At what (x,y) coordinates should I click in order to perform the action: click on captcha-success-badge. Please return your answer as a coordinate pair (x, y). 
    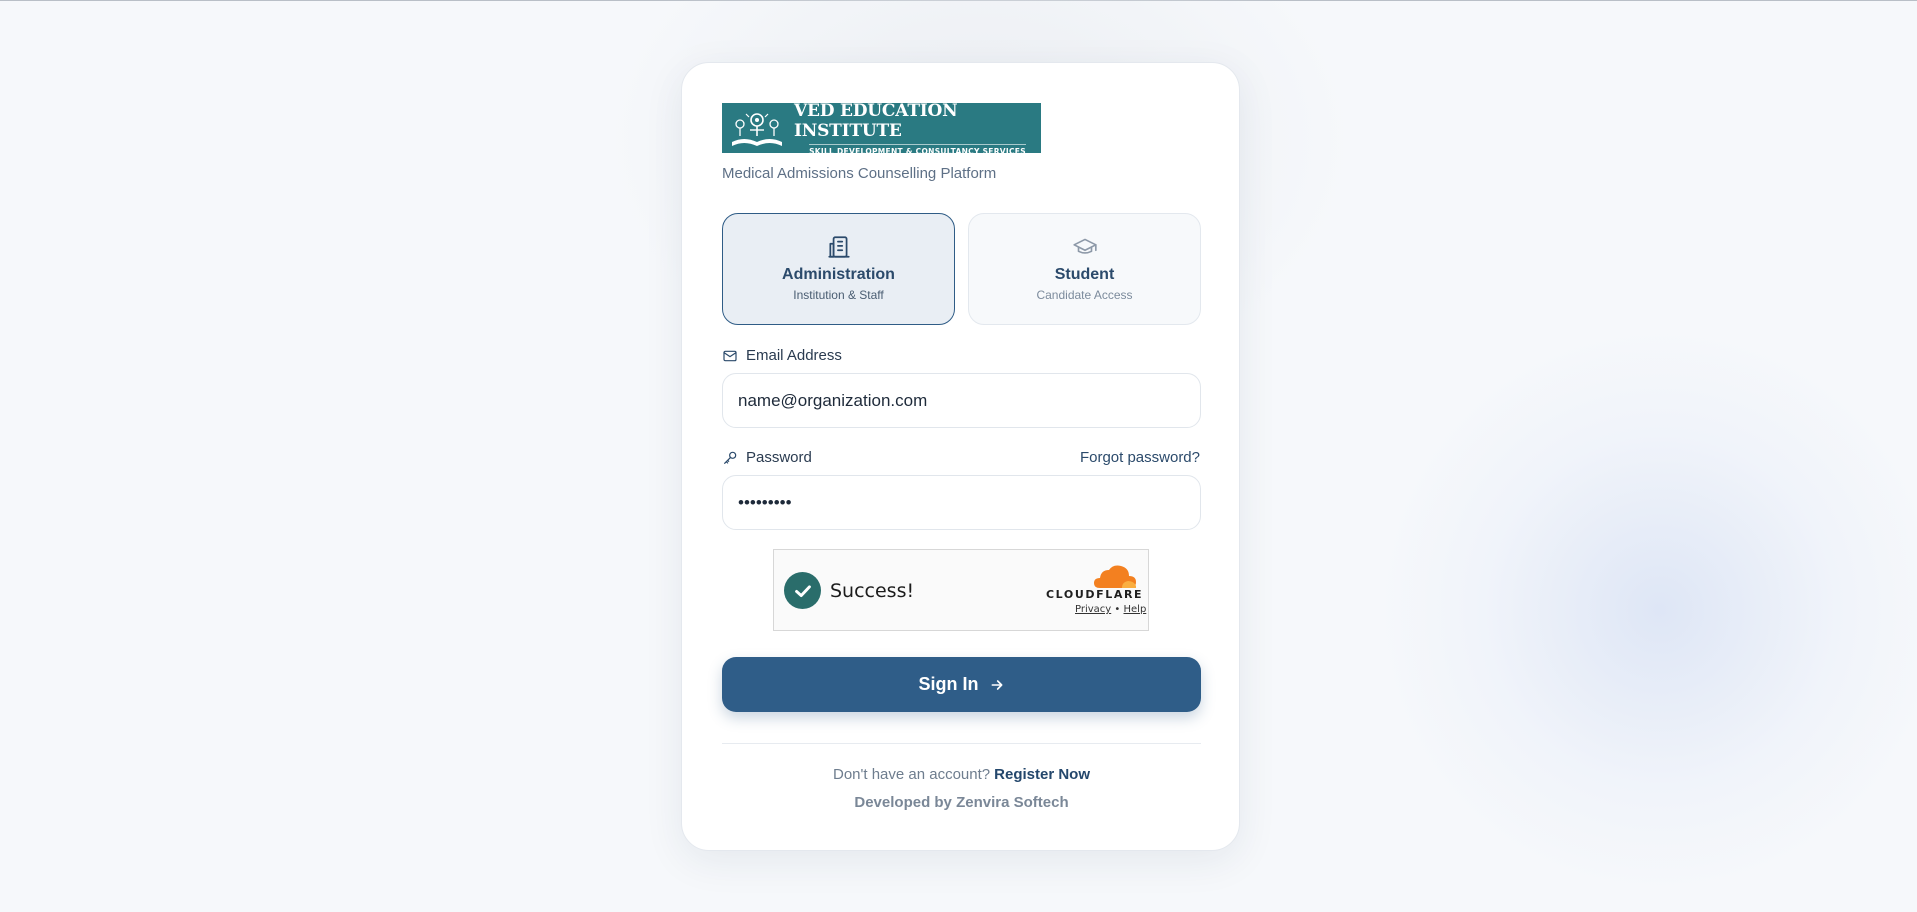
    Looking at the image, I should click on (802, 590).